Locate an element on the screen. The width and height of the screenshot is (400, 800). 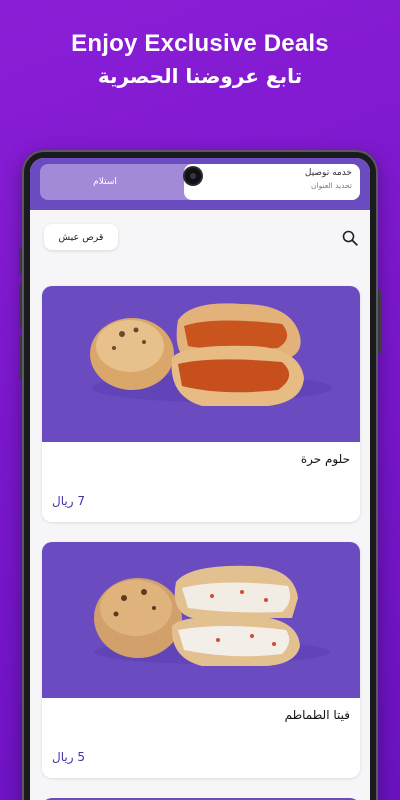
category-chip-label: قرص عيش is located at coordinates (81, 237).